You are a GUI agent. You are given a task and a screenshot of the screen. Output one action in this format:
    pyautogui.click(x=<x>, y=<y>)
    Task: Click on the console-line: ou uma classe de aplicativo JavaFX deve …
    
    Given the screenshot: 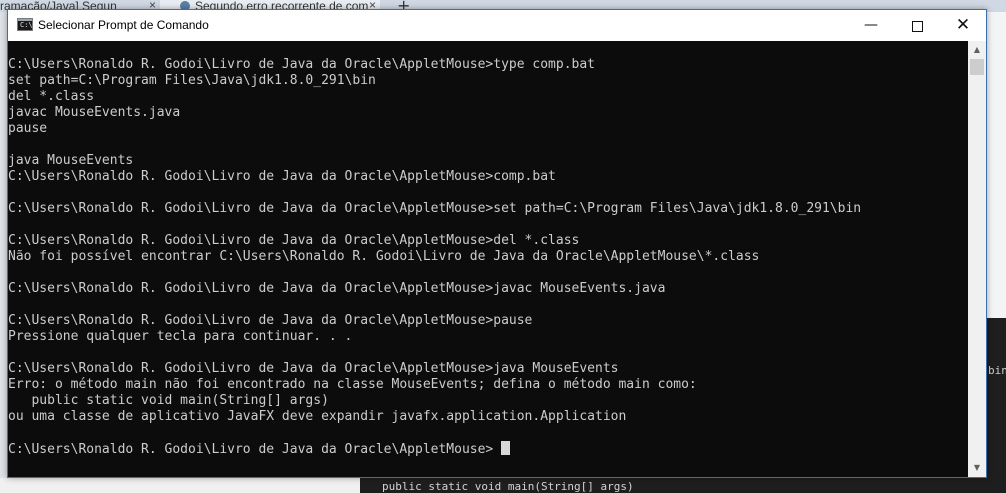 What is the action you would take?
    pyautogui.click(x=317, y=416)
    